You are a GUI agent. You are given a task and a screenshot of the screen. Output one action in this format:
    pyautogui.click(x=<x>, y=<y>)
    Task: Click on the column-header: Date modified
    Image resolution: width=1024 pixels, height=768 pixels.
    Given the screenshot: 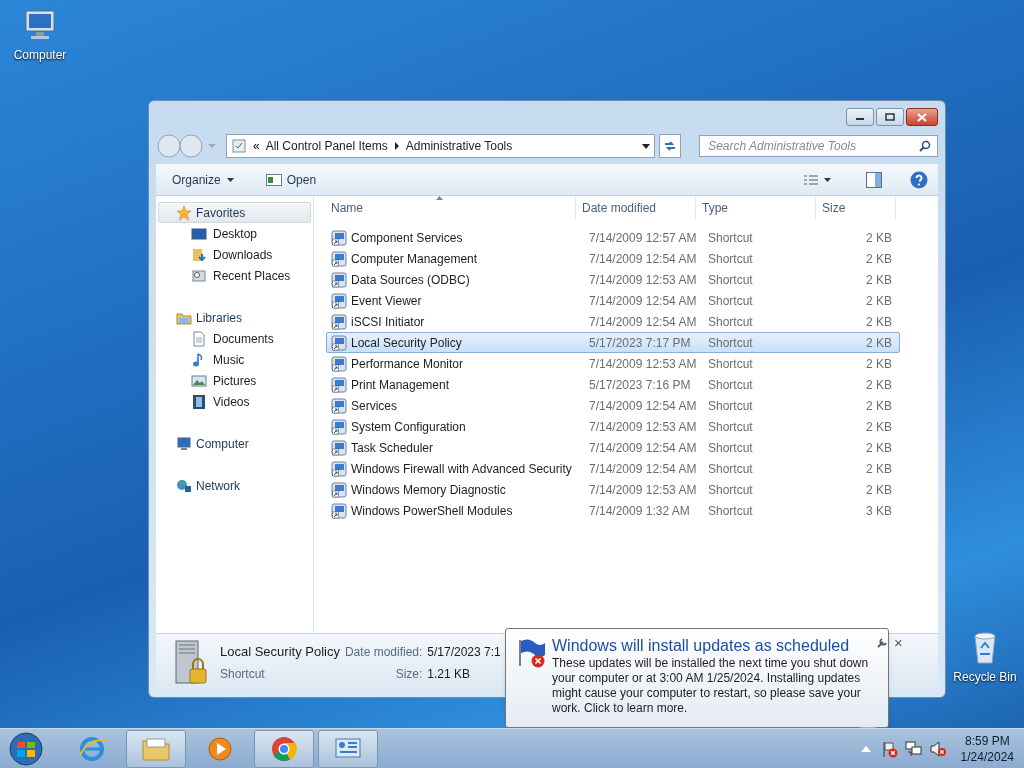 What is the action you would take?
    pyautogui.click(x=636, y=208)
    